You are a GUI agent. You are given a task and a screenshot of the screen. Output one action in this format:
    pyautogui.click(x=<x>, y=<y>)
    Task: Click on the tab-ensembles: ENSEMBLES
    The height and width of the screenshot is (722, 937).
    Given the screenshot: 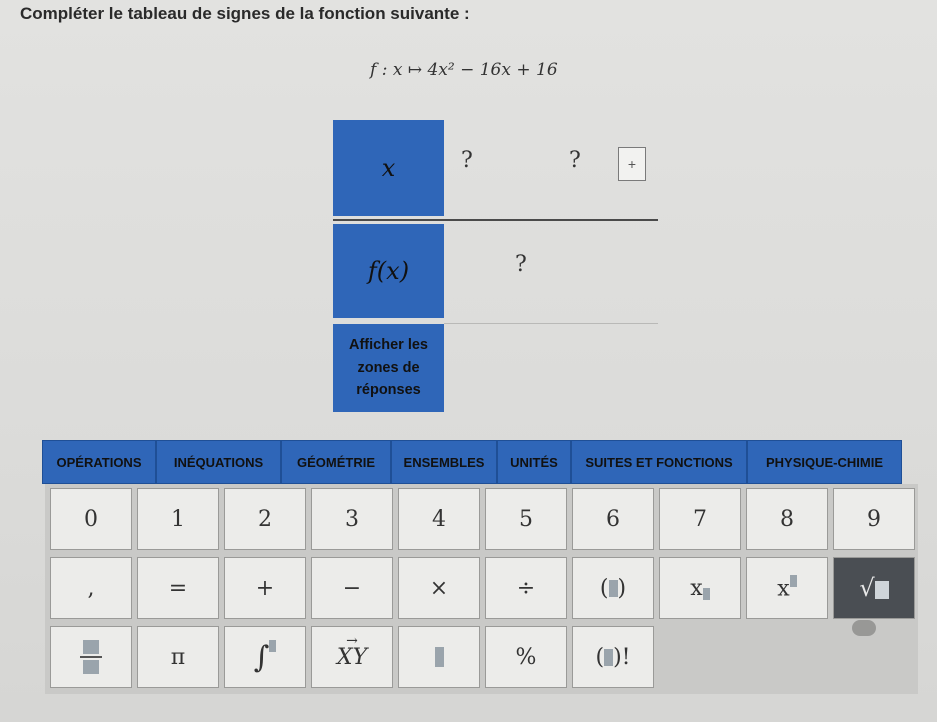 What is the action you would take?
    pyautogui.click(x=444, y=462)
    